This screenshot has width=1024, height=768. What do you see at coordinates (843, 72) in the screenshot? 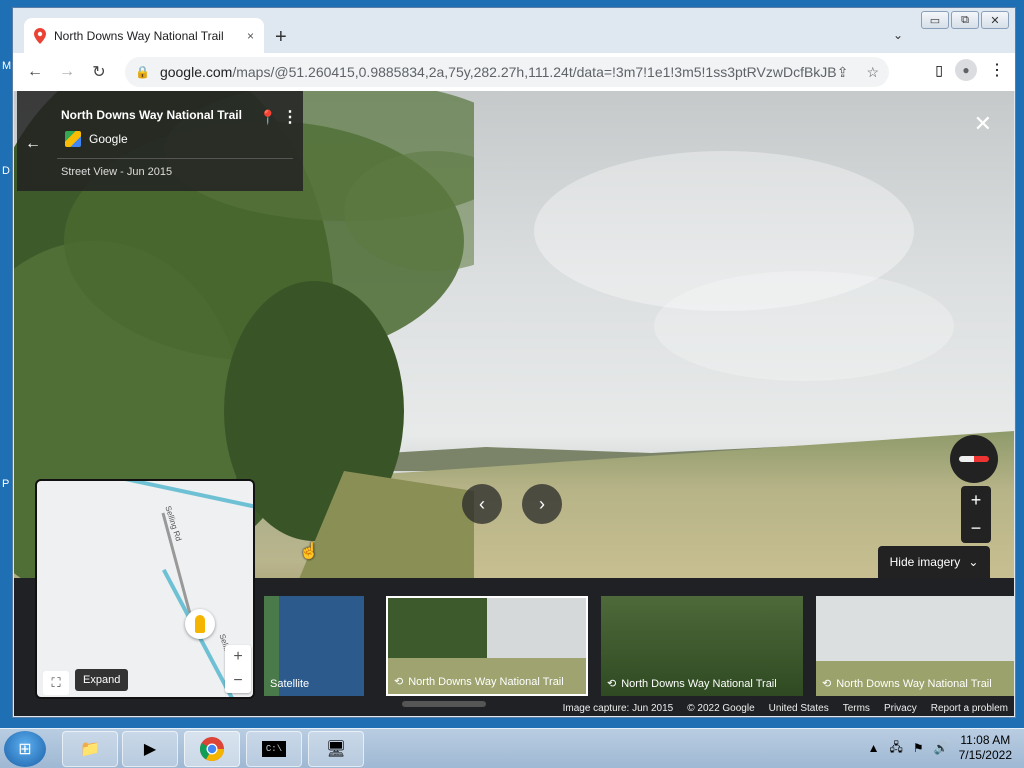
I see `share-icon: ⇪` at bounding box center [843, 72].